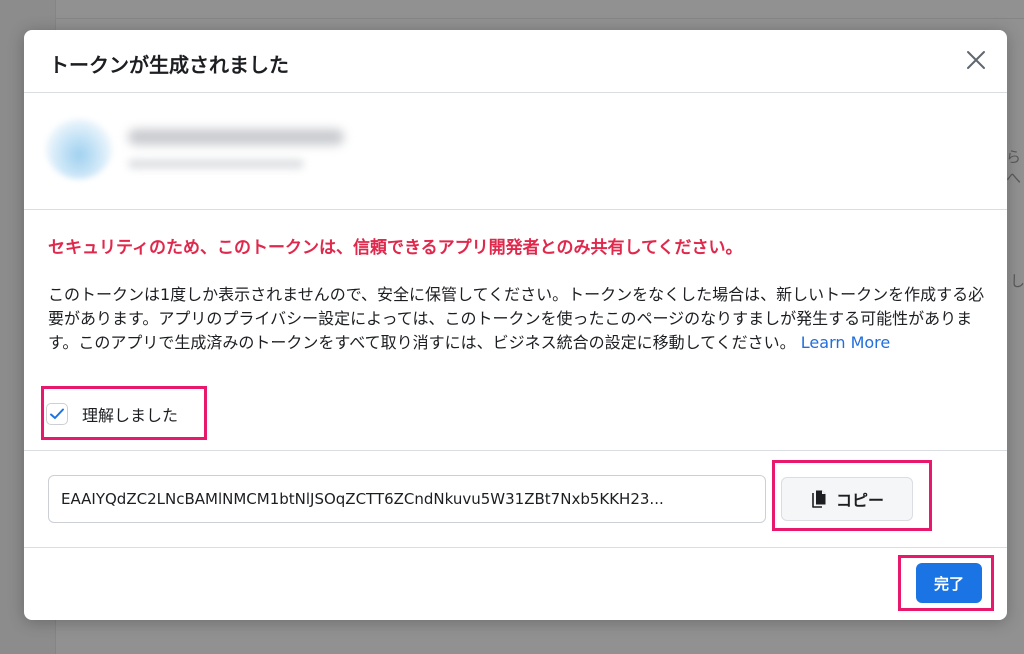 The image size is (1024, 654). I want to click on background-peek-text: し, so click(1017, 281).